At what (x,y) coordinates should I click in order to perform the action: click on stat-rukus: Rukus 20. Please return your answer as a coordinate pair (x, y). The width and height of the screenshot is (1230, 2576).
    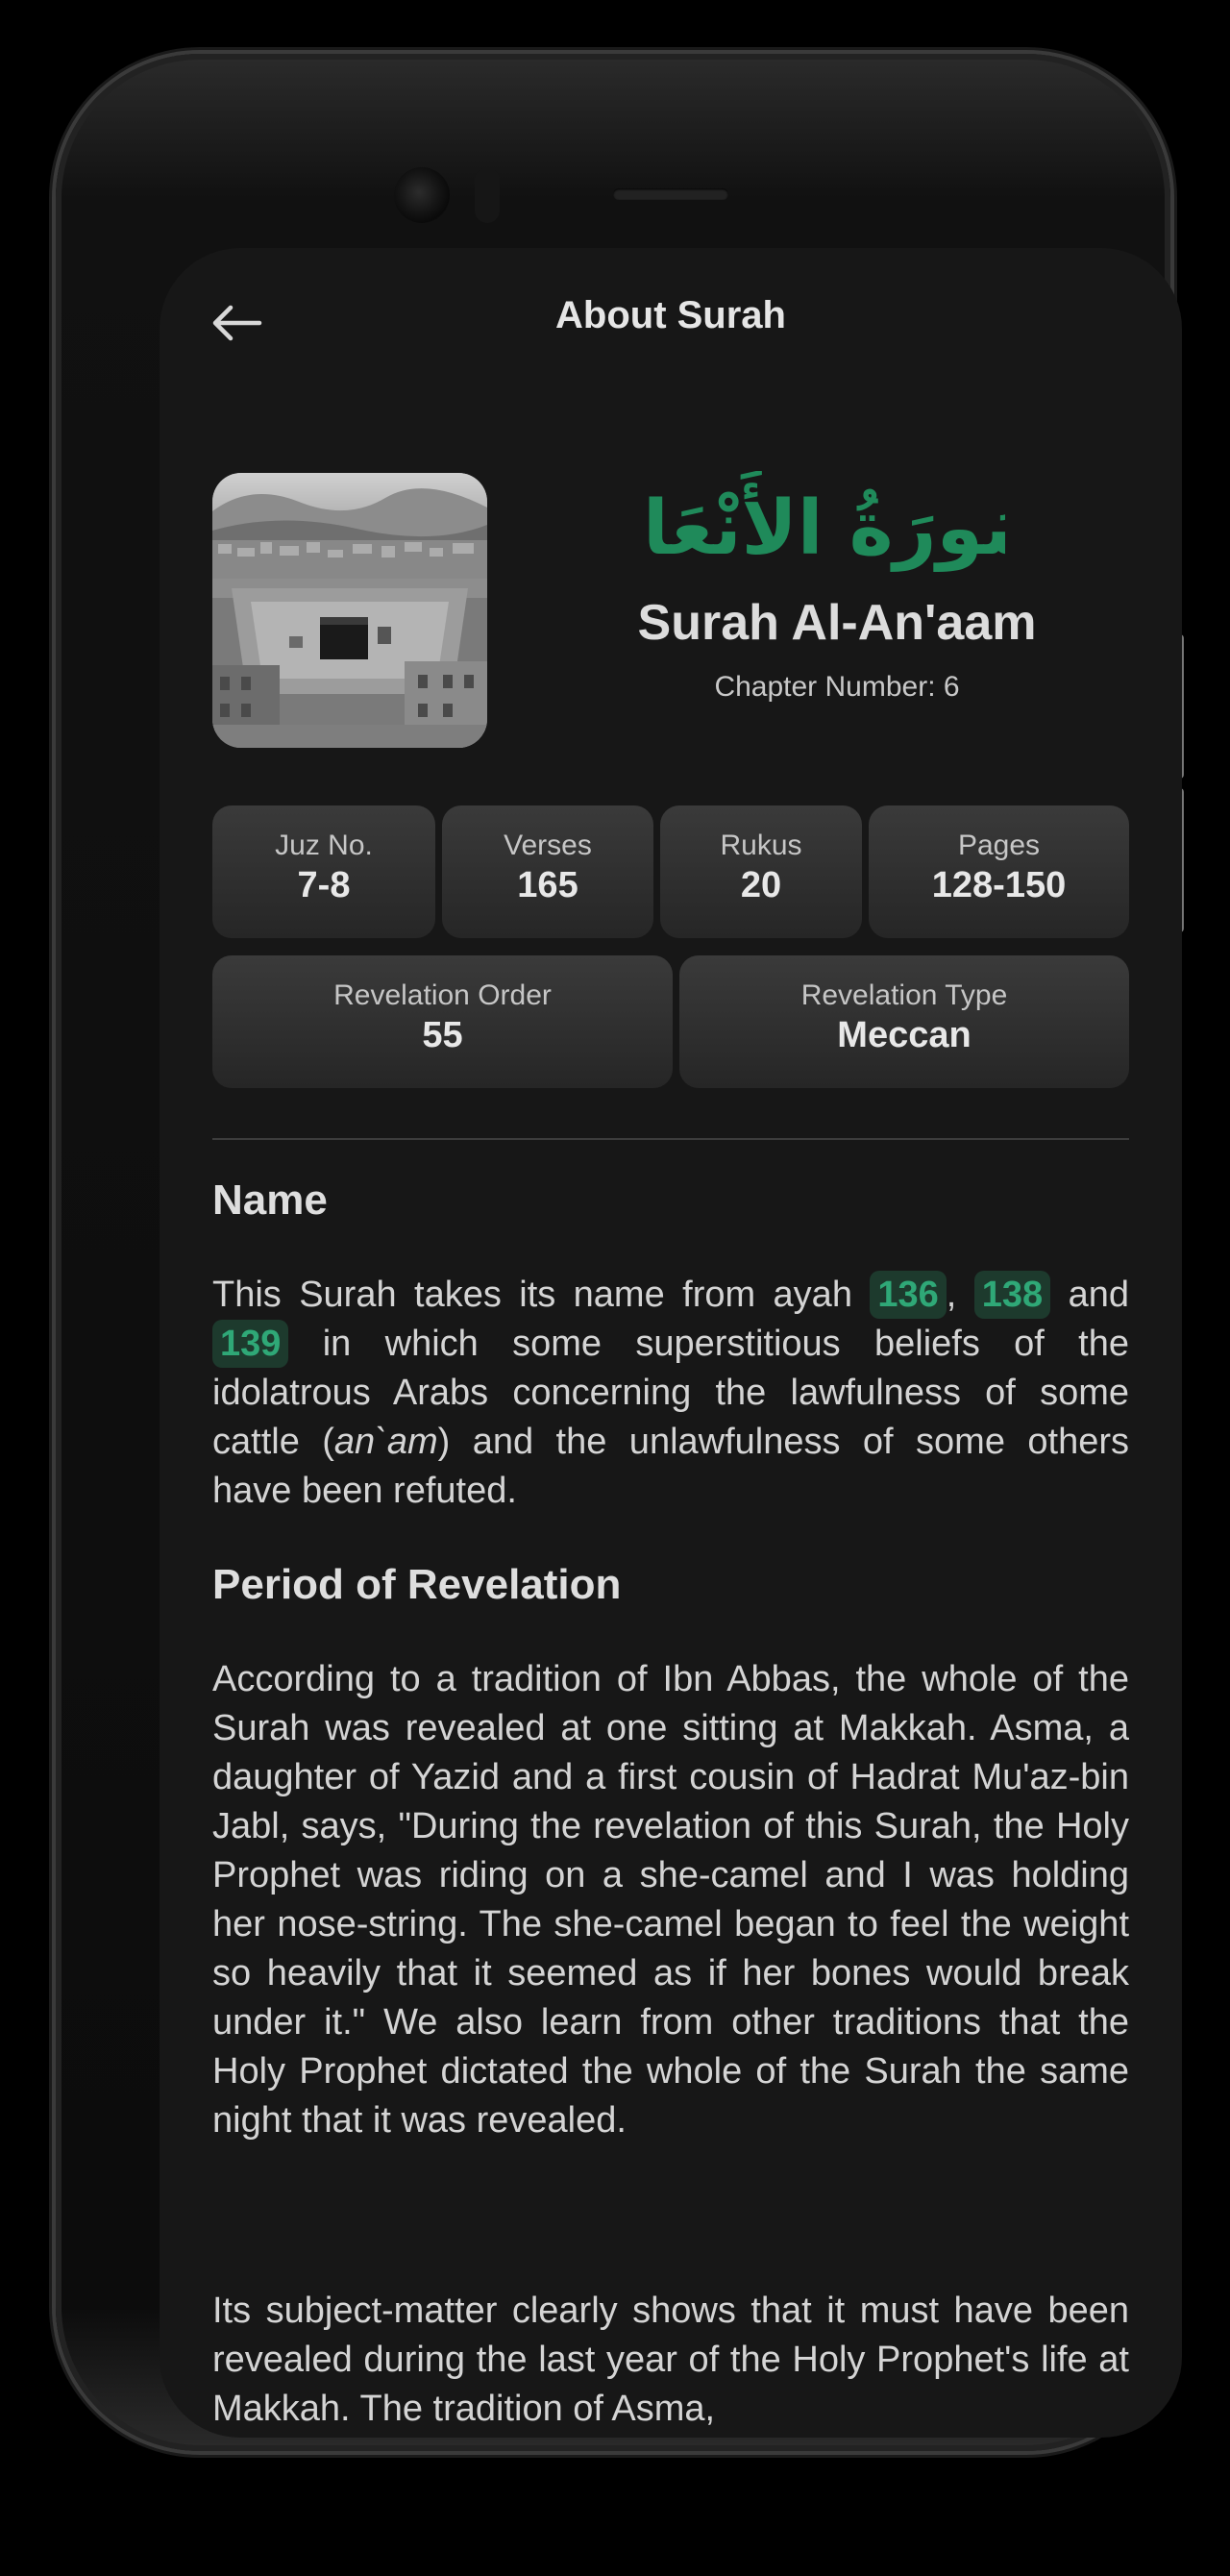
    Looking at the image, I should click on (761, 871).